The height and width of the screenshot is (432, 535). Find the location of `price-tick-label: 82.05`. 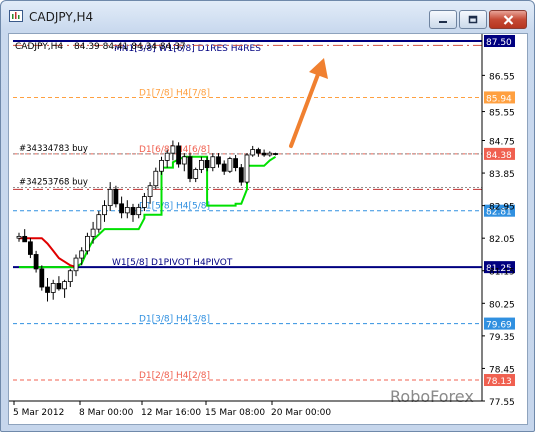

price-tick-label: 82.05 is located at coordinates (502, 240).